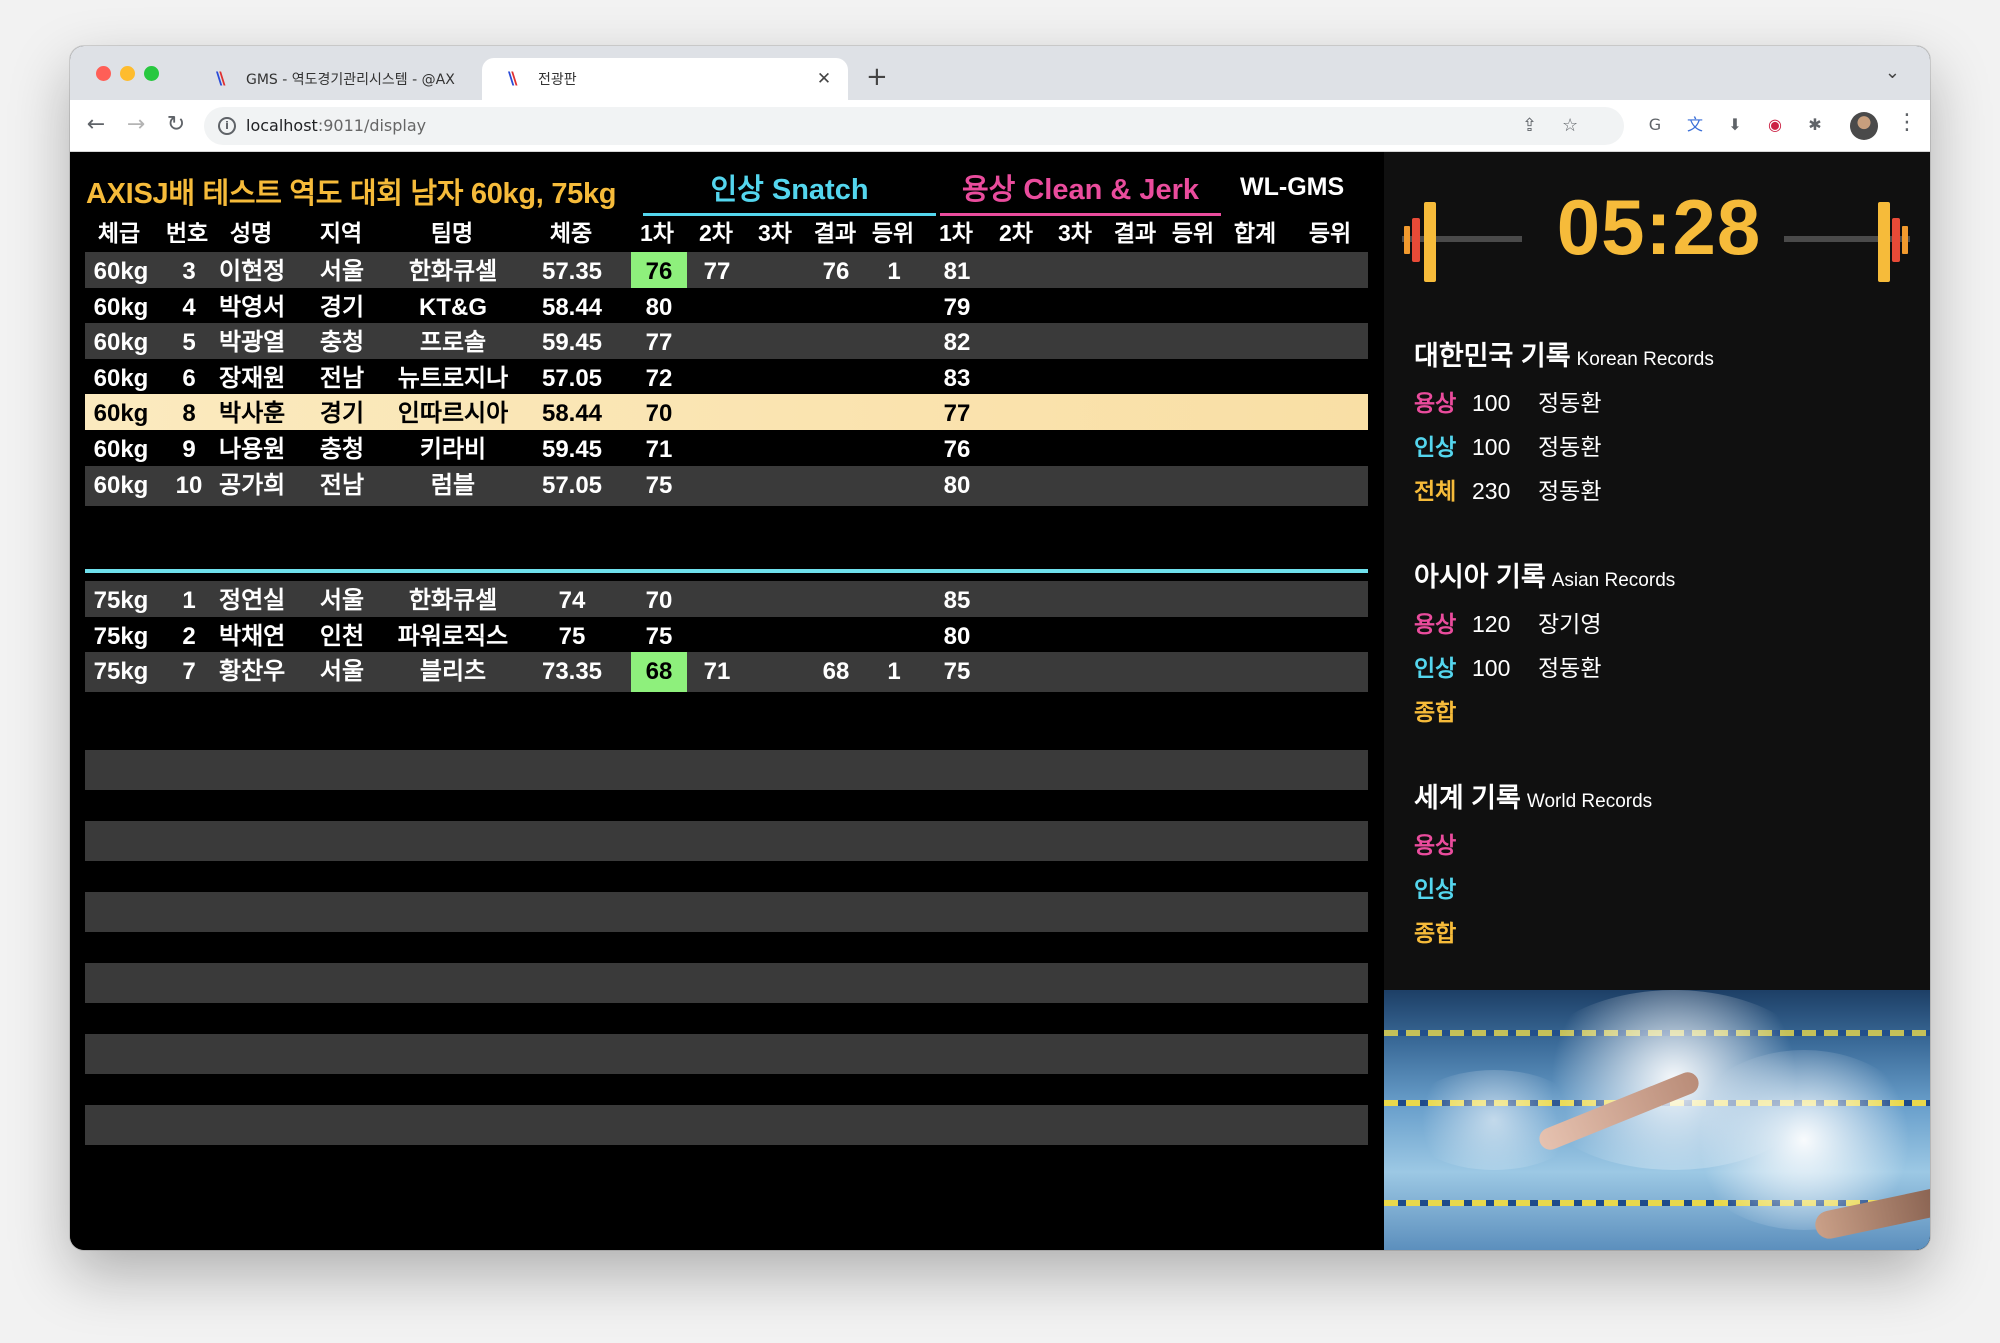  What do you see at coordinates (351, 194) in the screenshot?
I see `competition-title: AXISJ배 테스트 역도 대회 남자 60kg, 75kg` at bounding box center [351, 194].